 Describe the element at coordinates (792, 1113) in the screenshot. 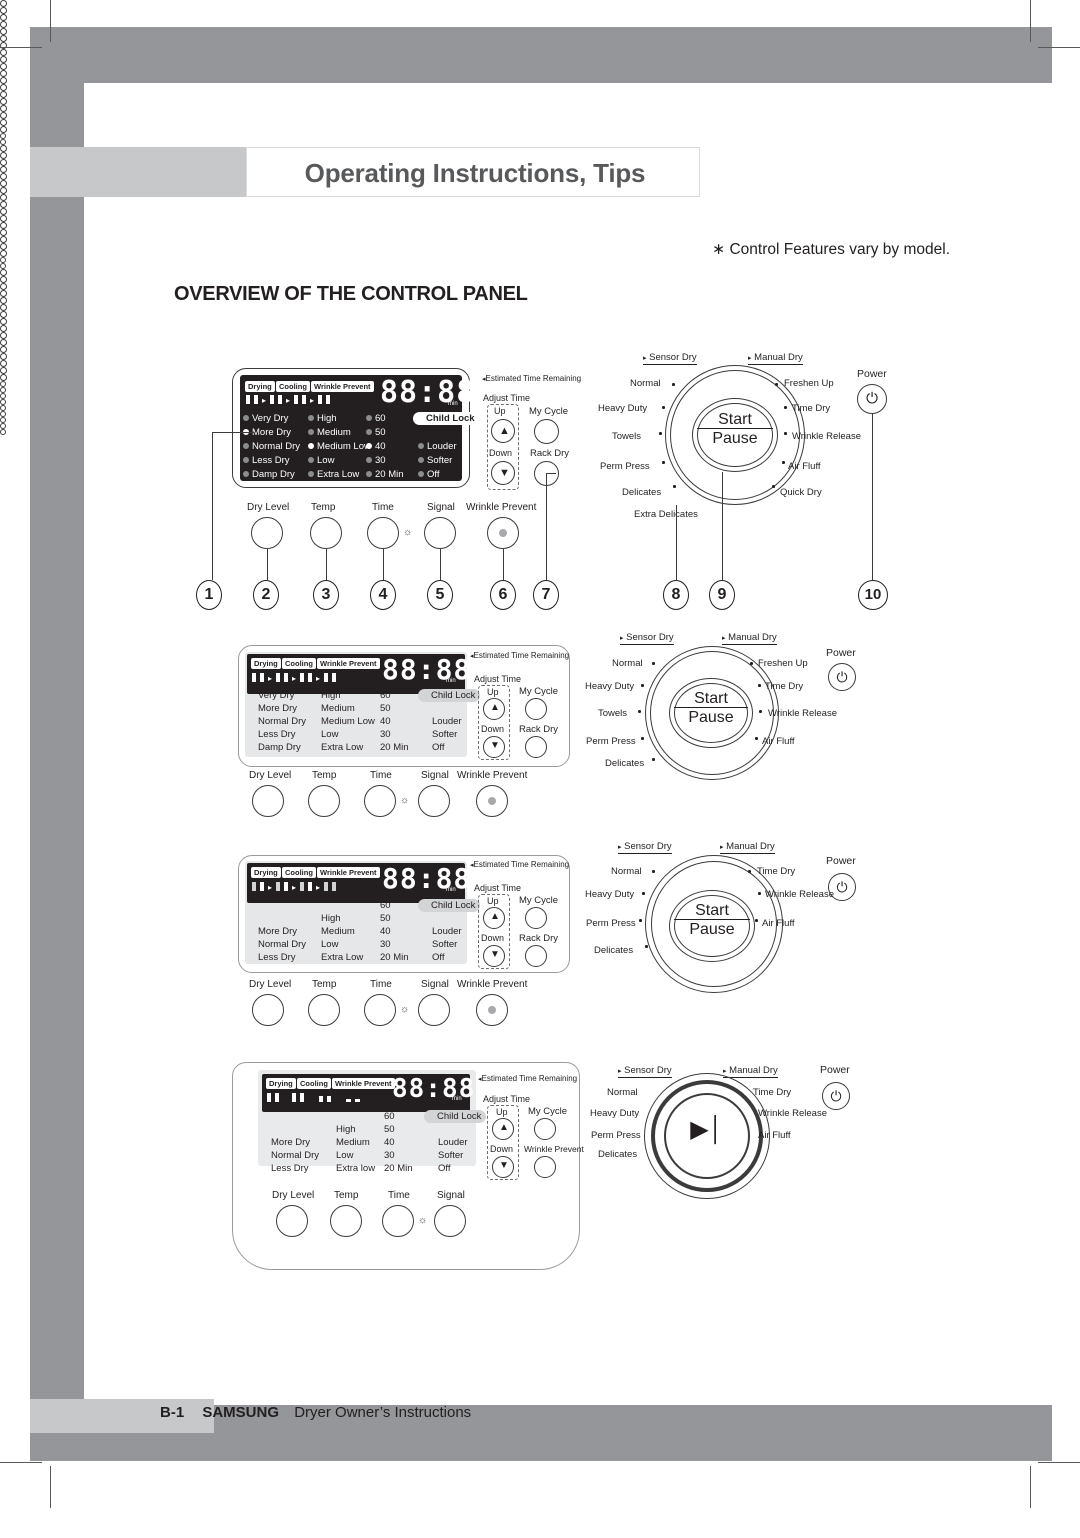

I see `dial-4-cycle-wrinkle-release: Wrinkle Release` at that location.